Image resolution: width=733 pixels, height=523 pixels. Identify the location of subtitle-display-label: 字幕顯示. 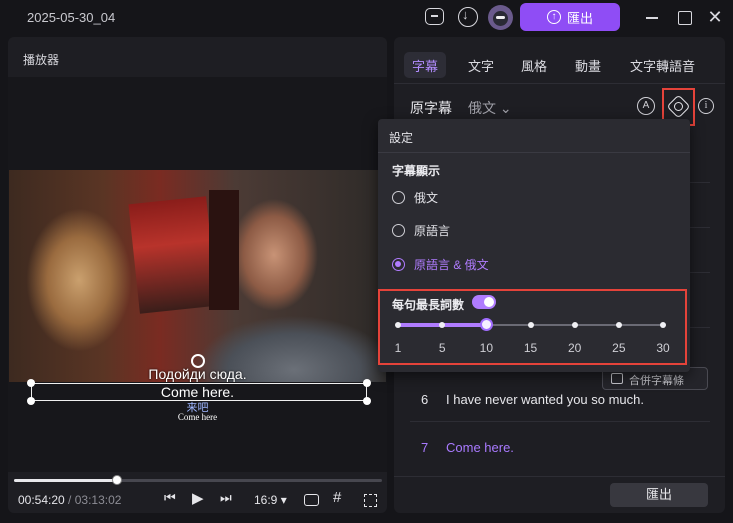
(416, 171).